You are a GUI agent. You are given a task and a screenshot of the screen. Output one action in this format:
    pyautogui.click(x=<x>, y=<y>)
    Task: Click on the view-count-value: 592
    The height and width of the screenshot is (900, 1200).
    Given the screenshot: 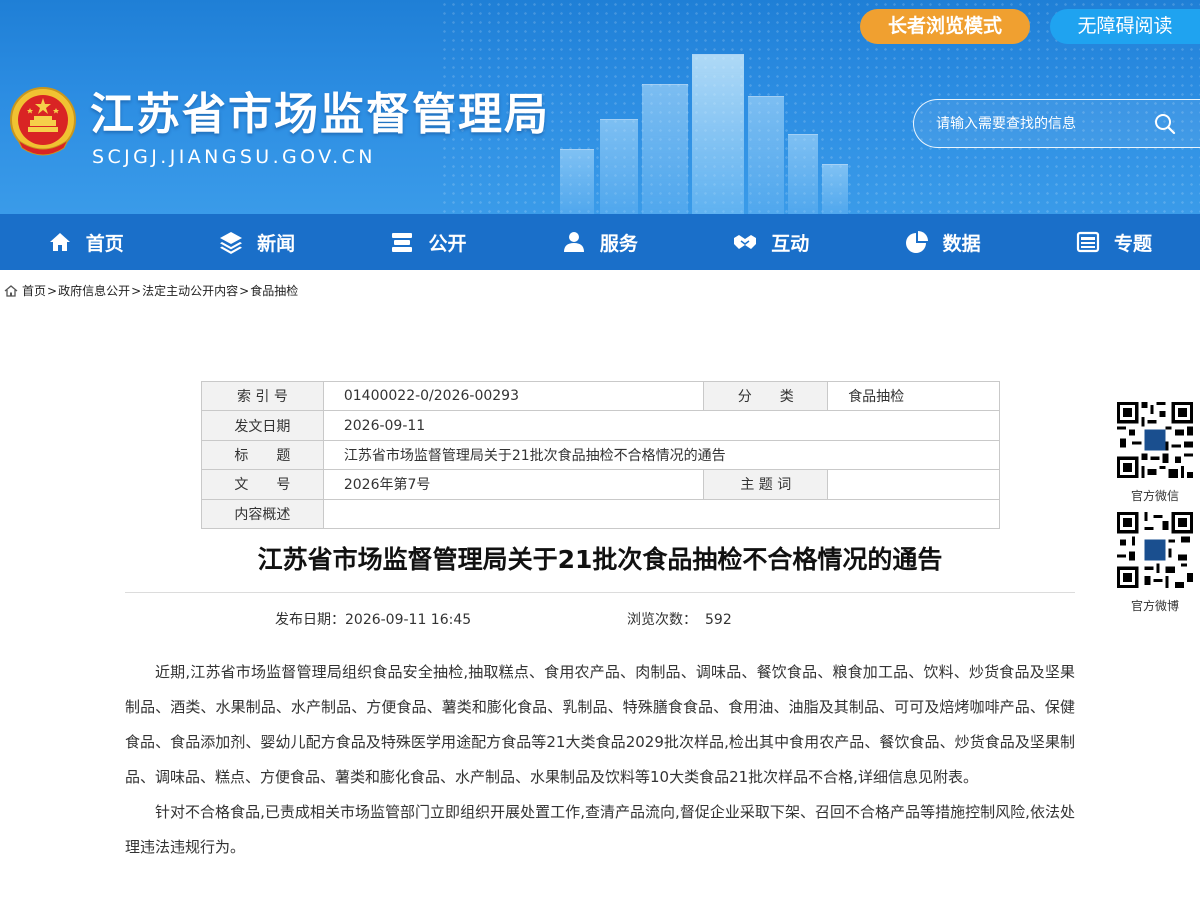 What is the action you would take?
    pyautogui.click(x=718, y=620)
    